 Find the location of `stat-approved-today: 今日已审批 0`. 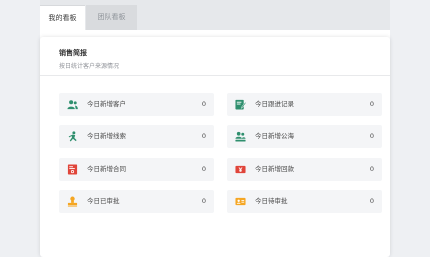

stat-approved-today: 今日已审批 0 is located at coordinates (136, 201).